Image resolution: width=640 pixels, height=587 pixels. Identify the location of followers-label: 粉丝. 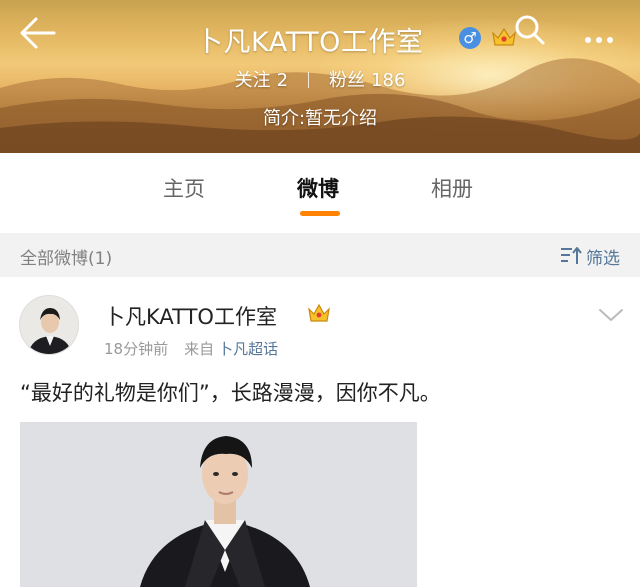
(347, 80).